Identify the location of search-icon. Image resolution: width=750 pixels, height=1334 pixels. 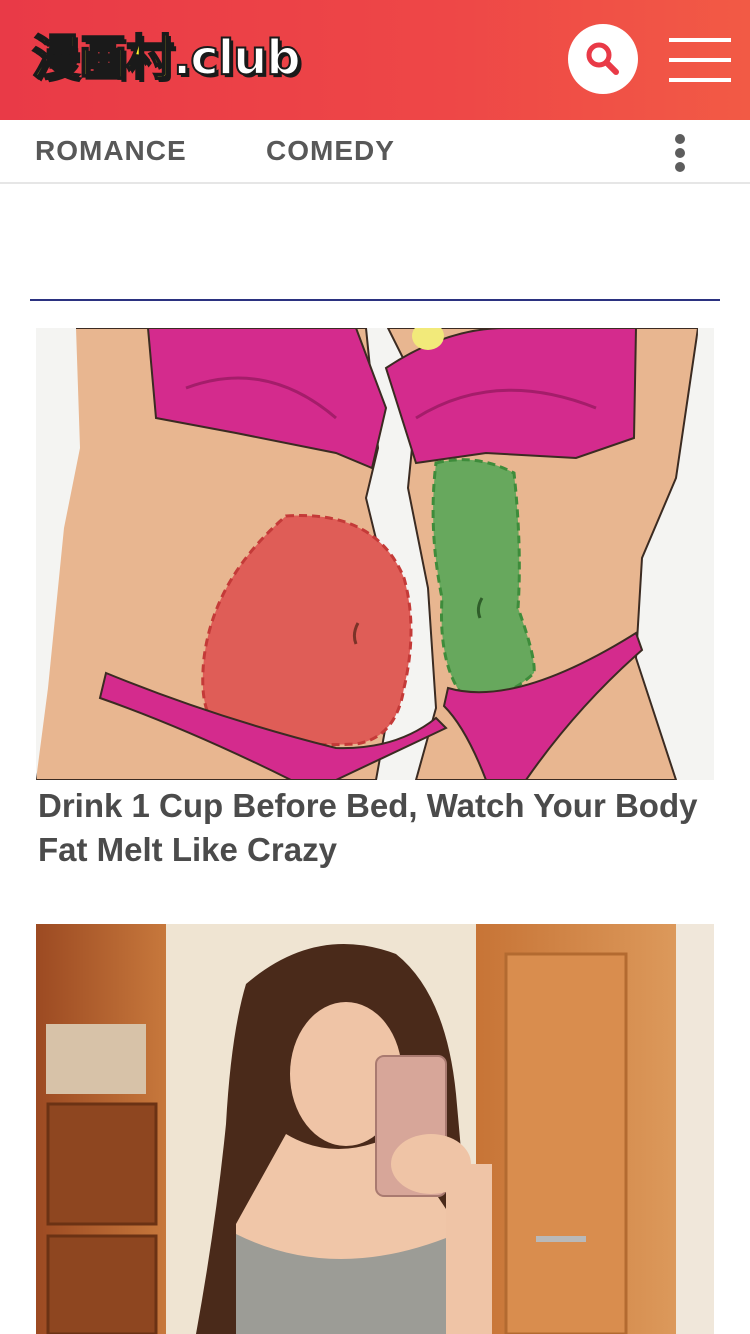
(602, 58).